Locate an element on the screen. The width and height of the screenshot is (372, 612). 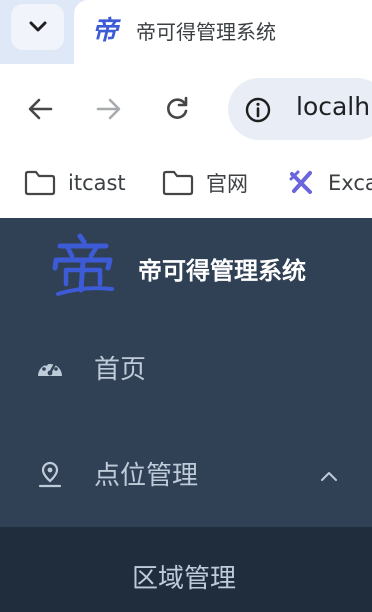
arrow-left-icon is located at coordinates (40, 109).